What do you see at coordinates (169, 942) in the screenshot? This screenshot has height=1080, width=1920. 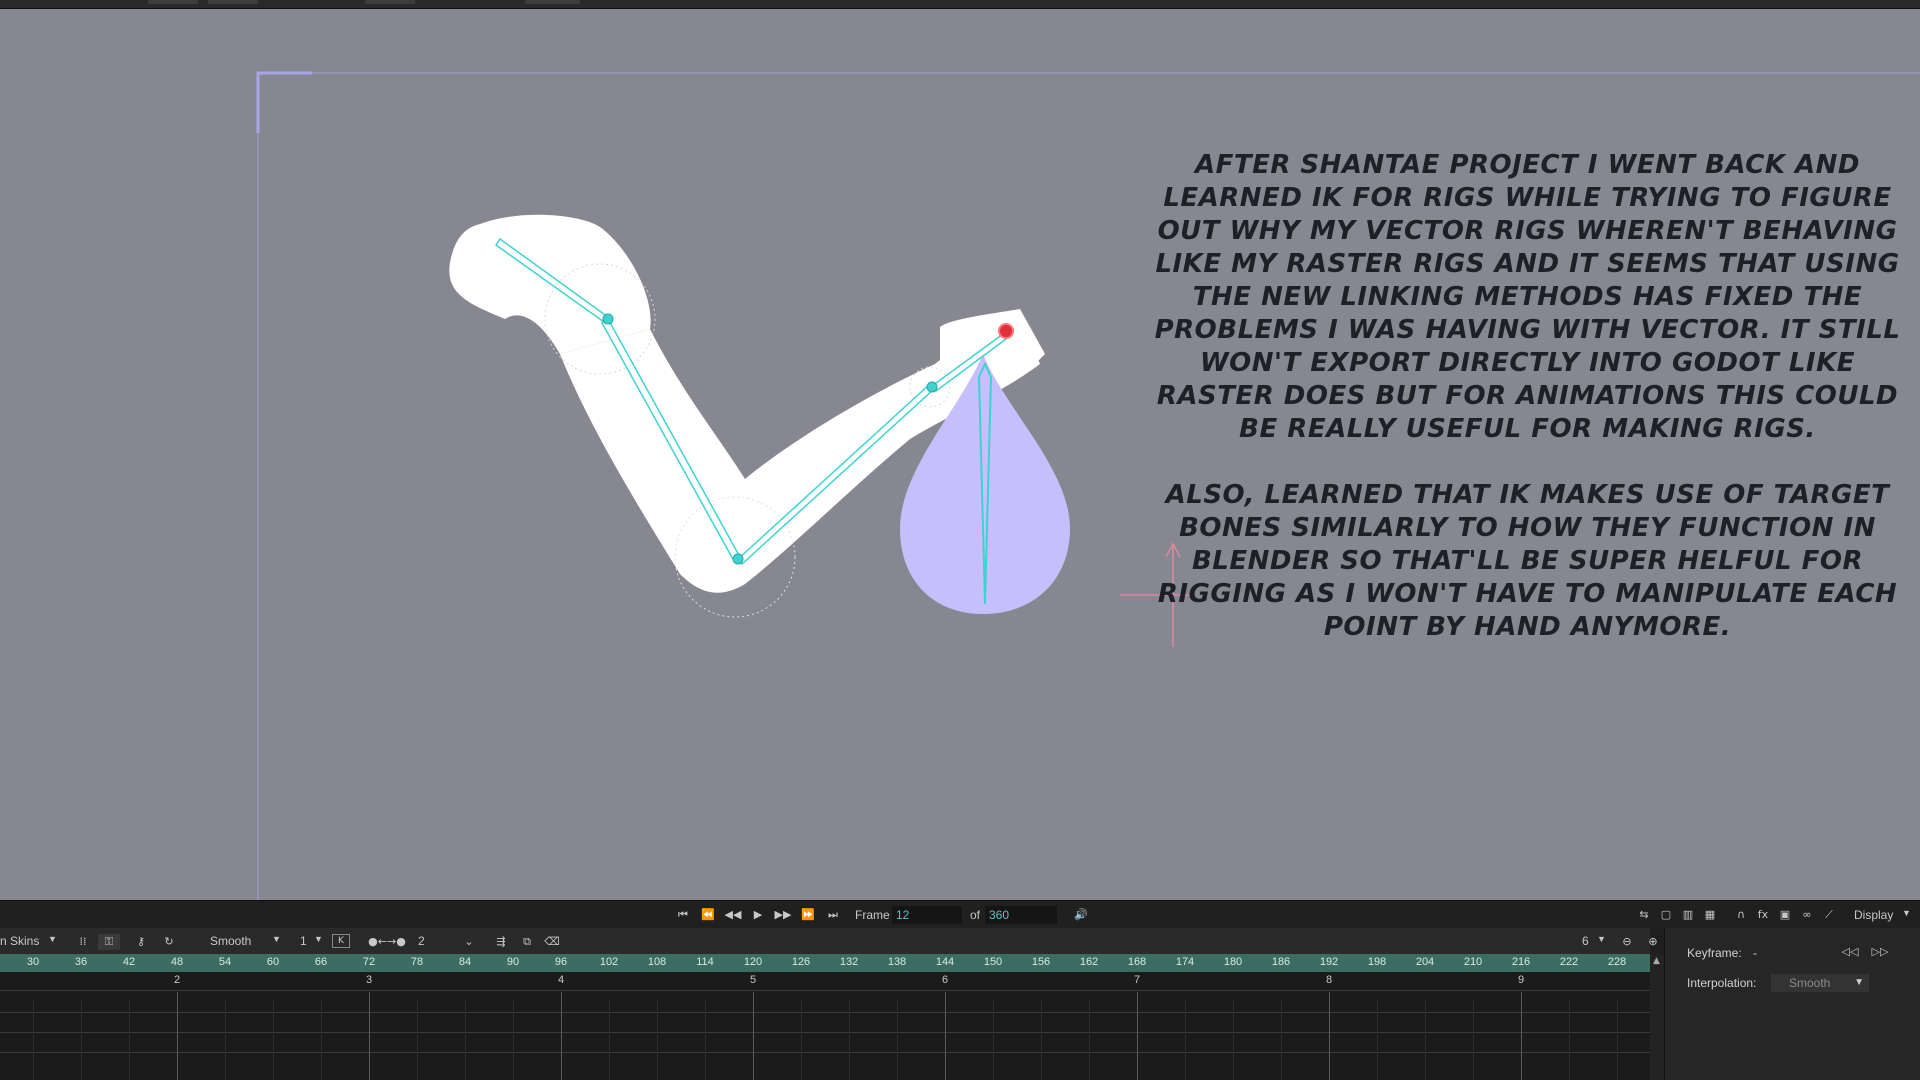 I see `reset-icon: ↻` at bounding box center [169, 942].